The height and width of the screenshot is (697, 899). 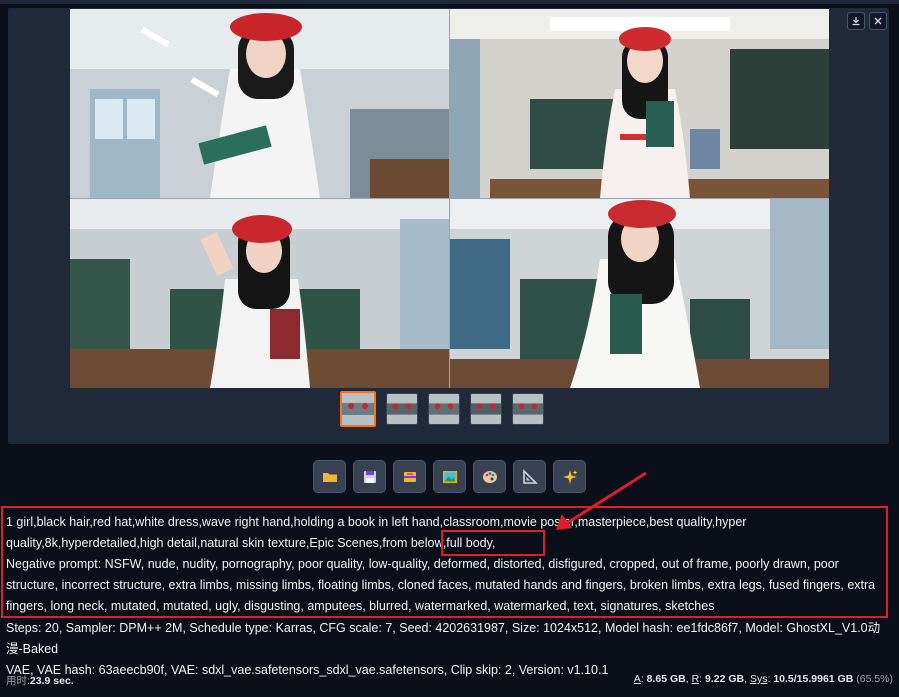 I want to click on image-action-toolbar, so click(x=449, y=476).